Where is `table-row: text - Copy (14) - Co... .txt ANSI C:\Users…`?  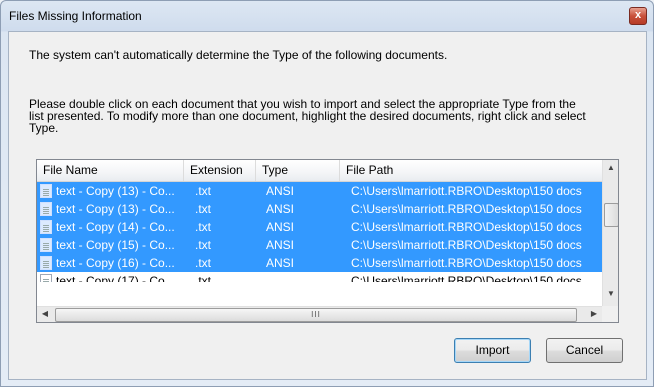
table-row: text - Copy (14) - Co... .txt ANSI C:\Users… is located at coordinates (319, 227).